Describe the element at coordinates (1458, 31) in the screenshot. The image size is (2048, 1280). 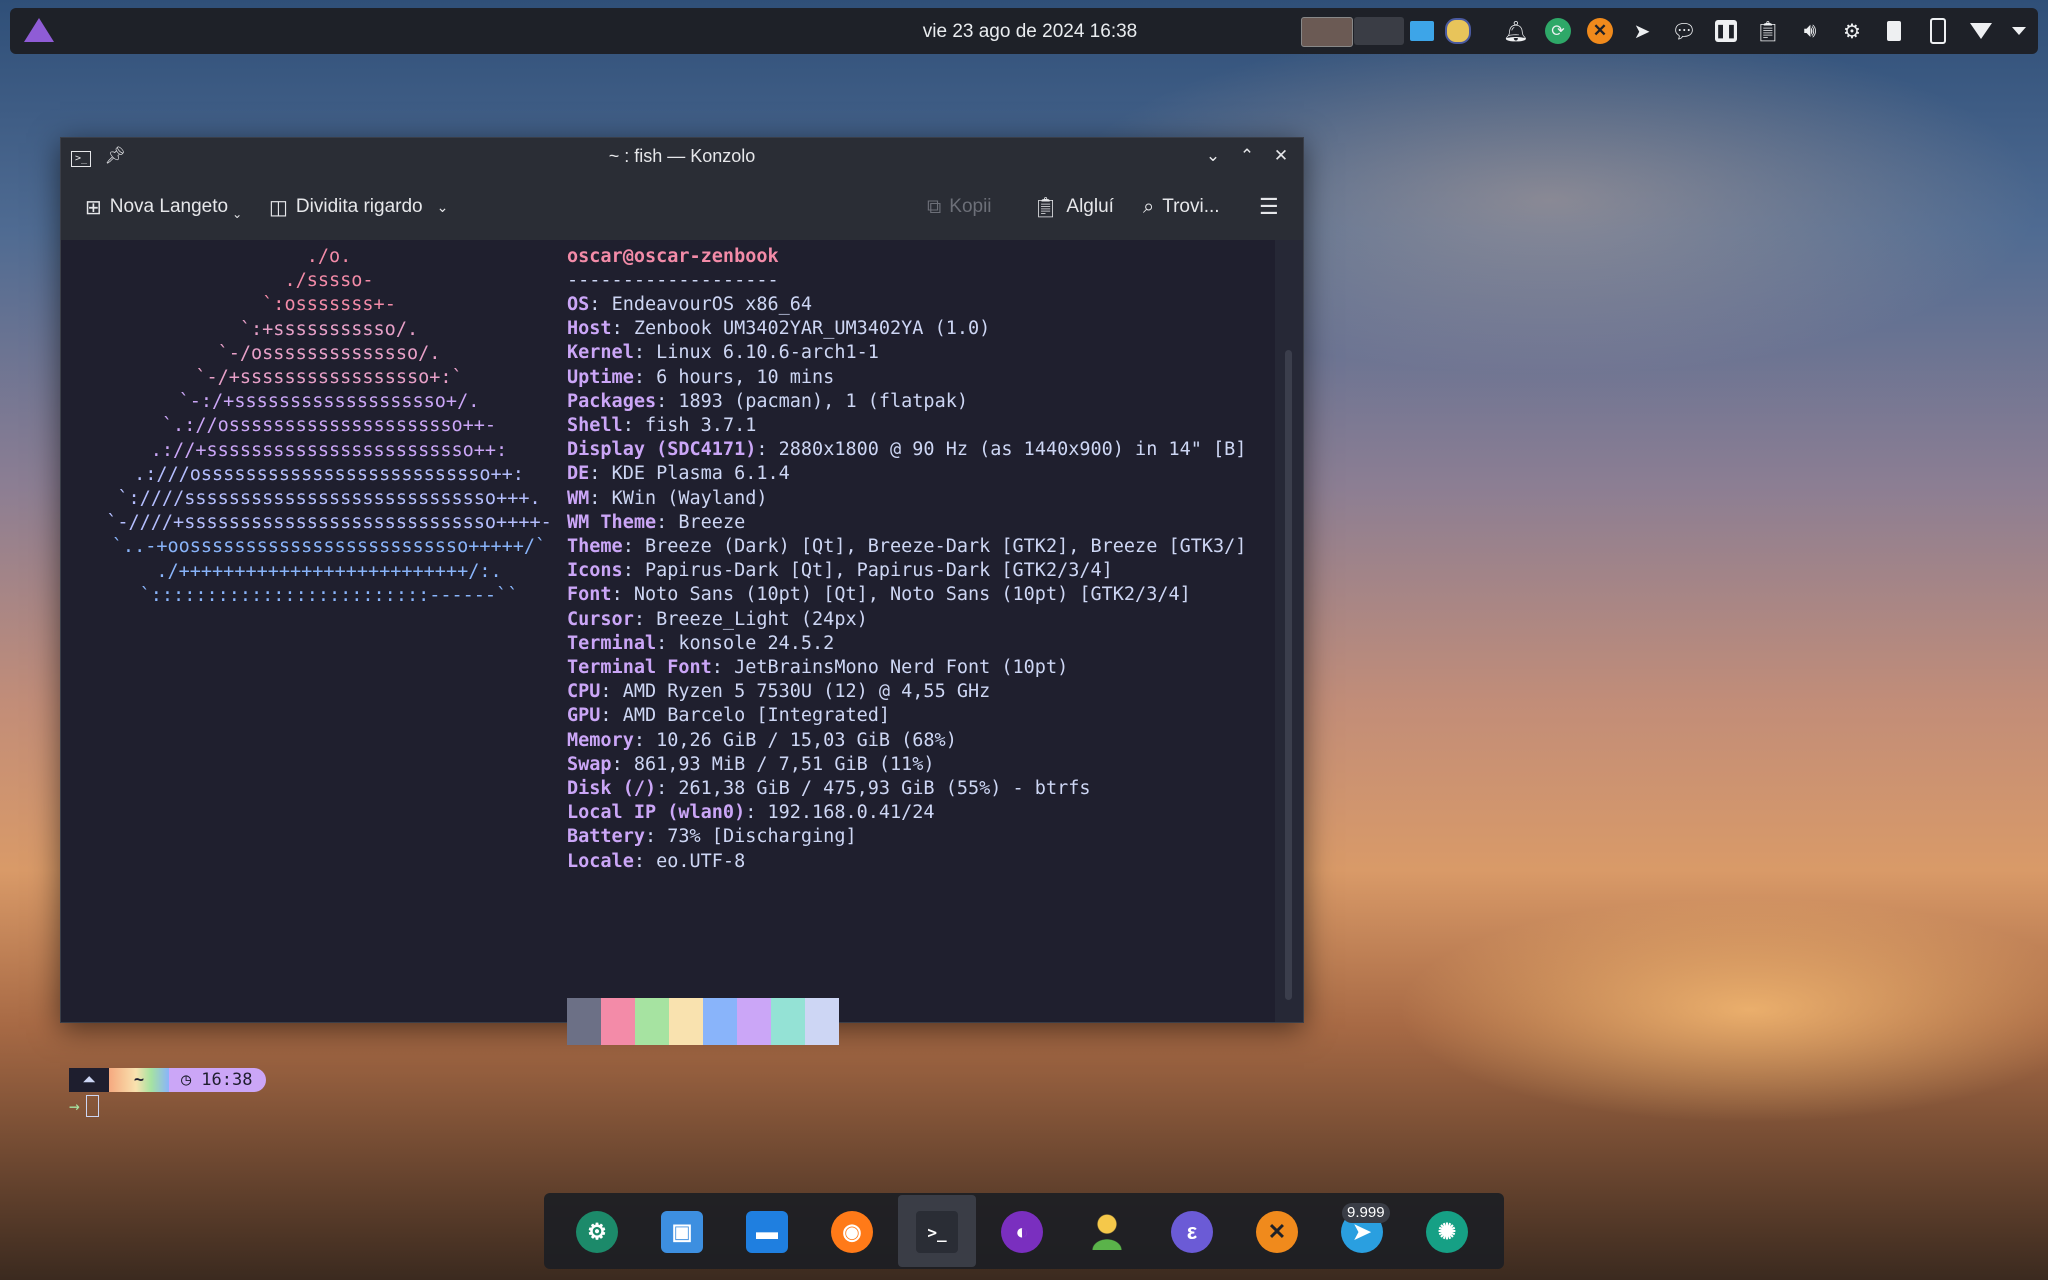
I see `weather-icon` at that location.